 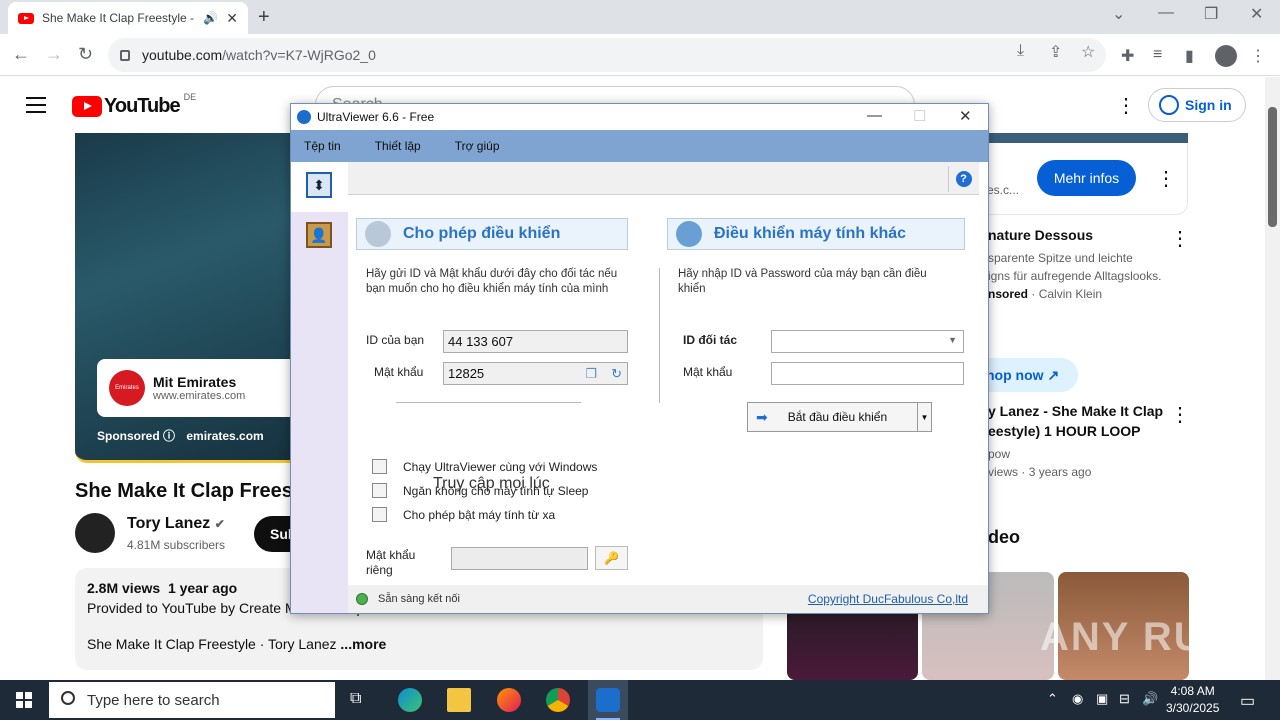 I want to click on checkbox-run-with-windows, so click(x=379, y=466).